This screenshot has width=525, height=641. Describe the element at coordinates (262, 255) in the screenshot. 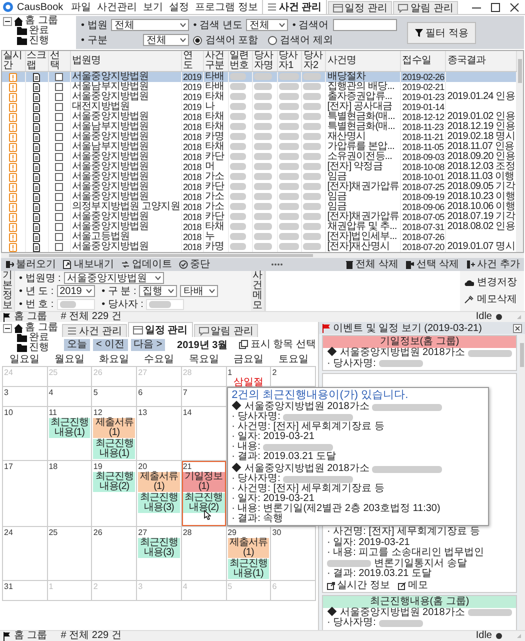

I see `horizontal-scrollbar` at that location.